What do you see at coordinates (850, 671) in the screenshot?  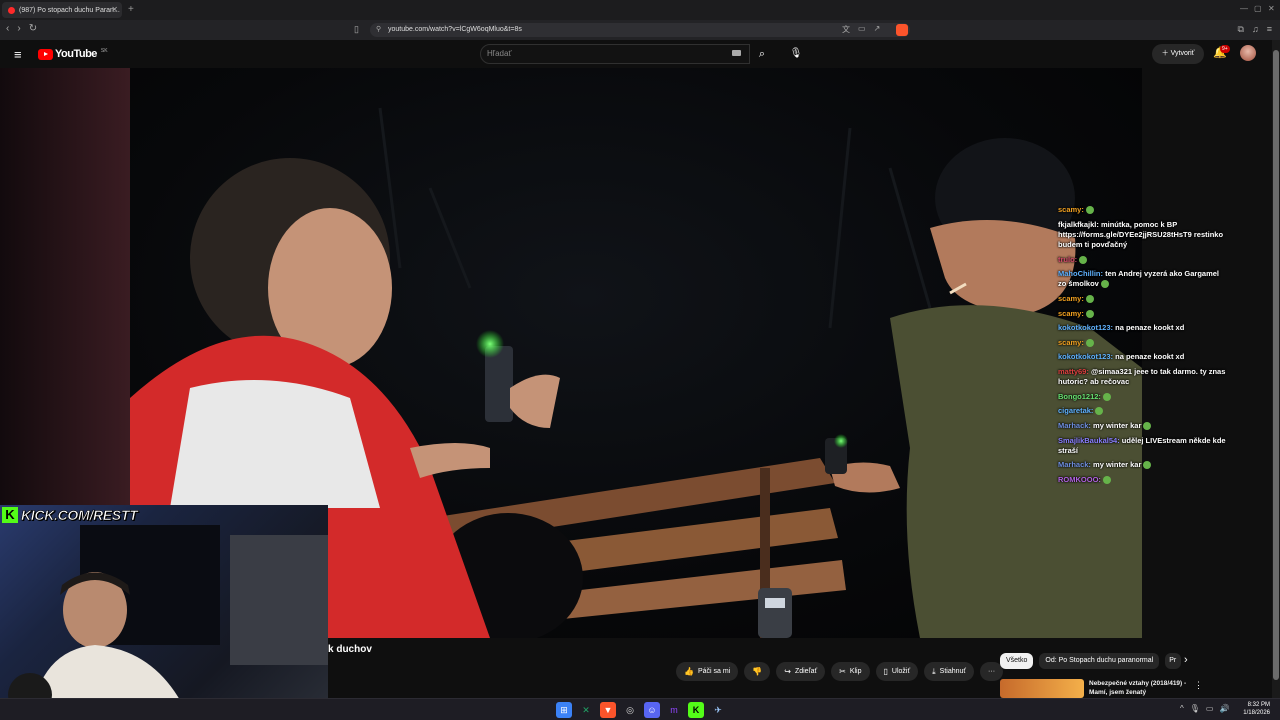 I see `clip-button: ✂ Klip` at bounding box center [850, 671].